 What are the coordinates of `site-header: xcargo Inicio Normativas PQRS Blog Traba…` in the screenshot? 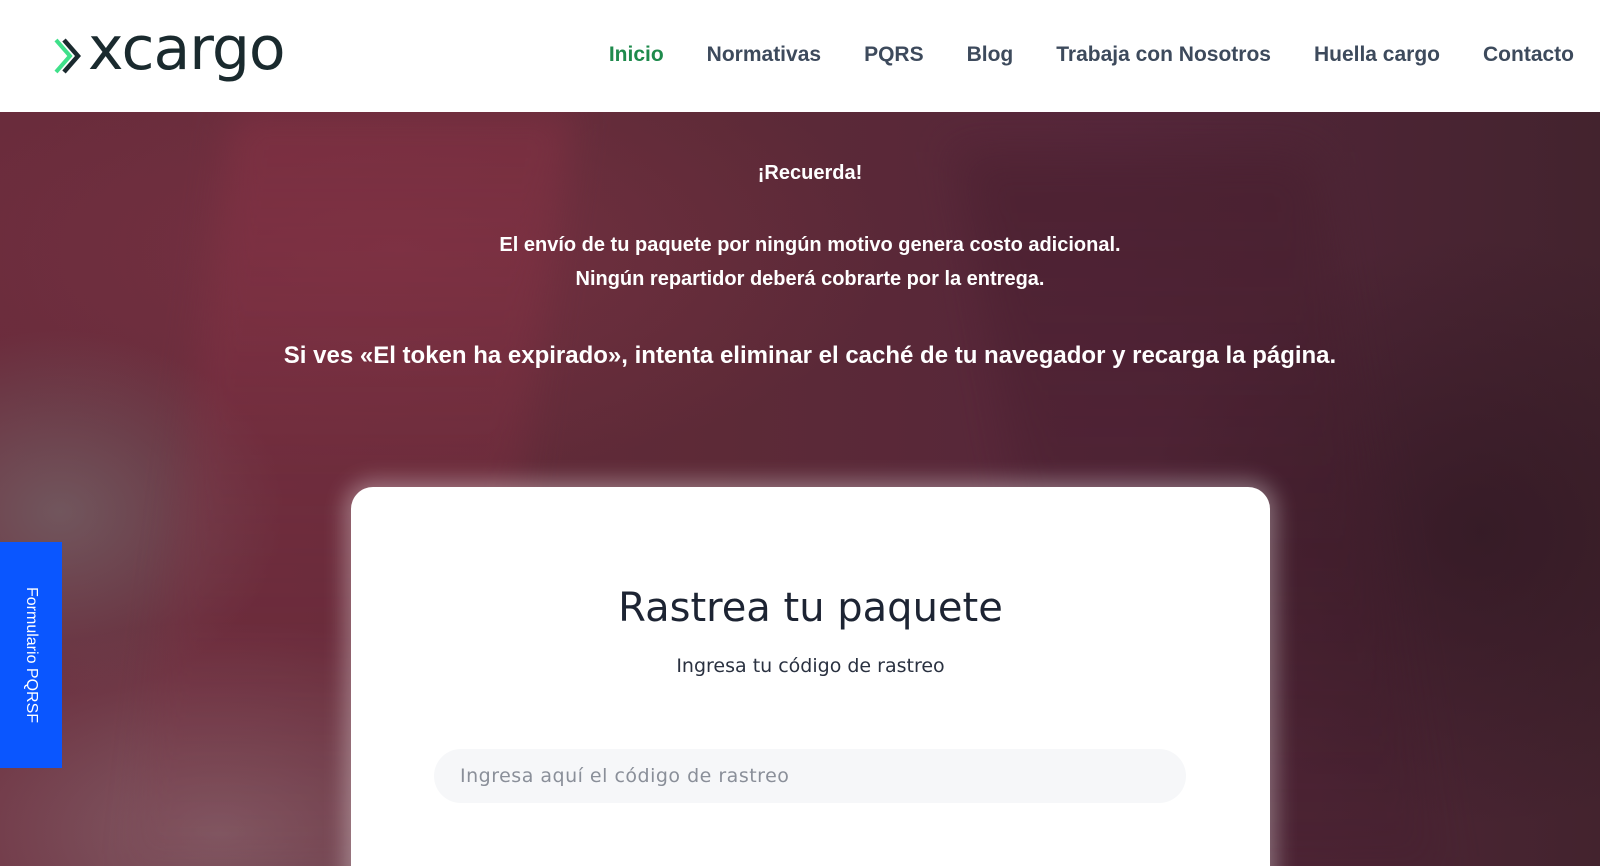 It's located at (800, 56).